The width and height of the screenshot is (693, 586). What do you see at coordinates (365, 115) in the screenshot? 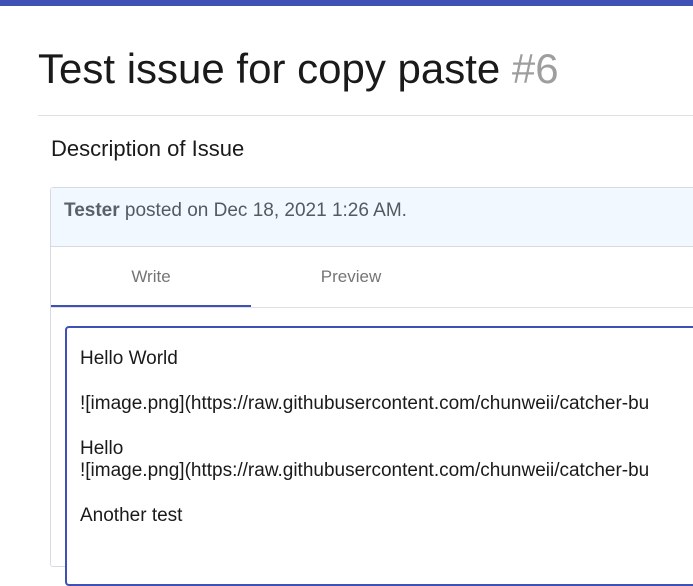
I see `title-divider` at bounding box center [365, 115].